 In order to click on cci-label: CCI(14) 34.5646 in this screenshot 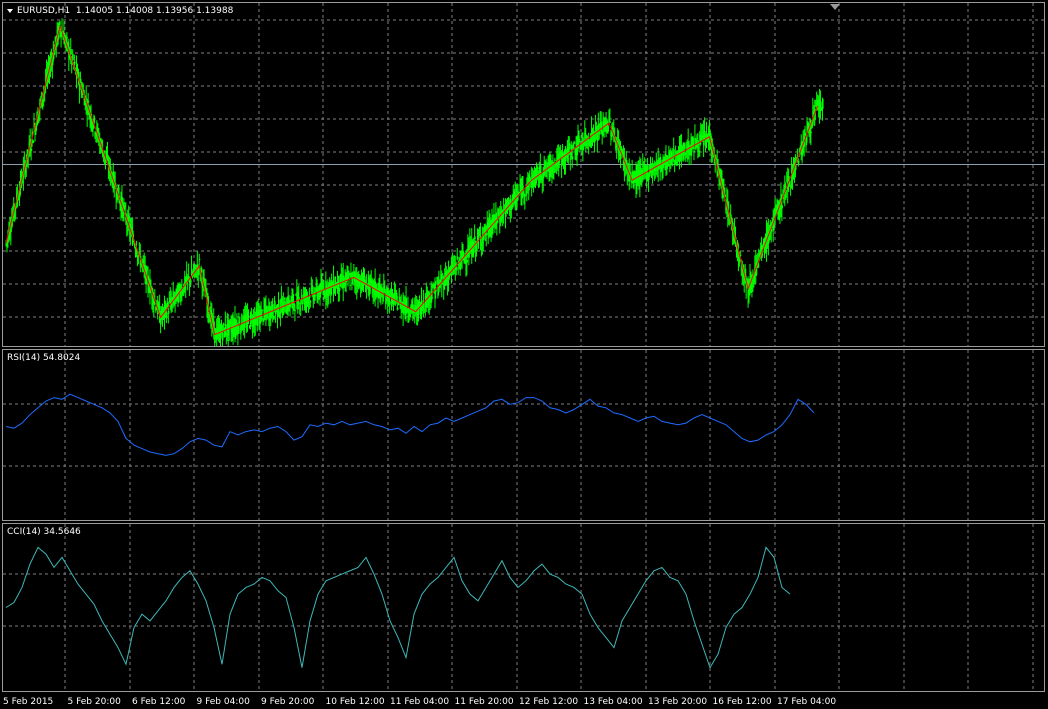, I will do `click(44, 532)`.